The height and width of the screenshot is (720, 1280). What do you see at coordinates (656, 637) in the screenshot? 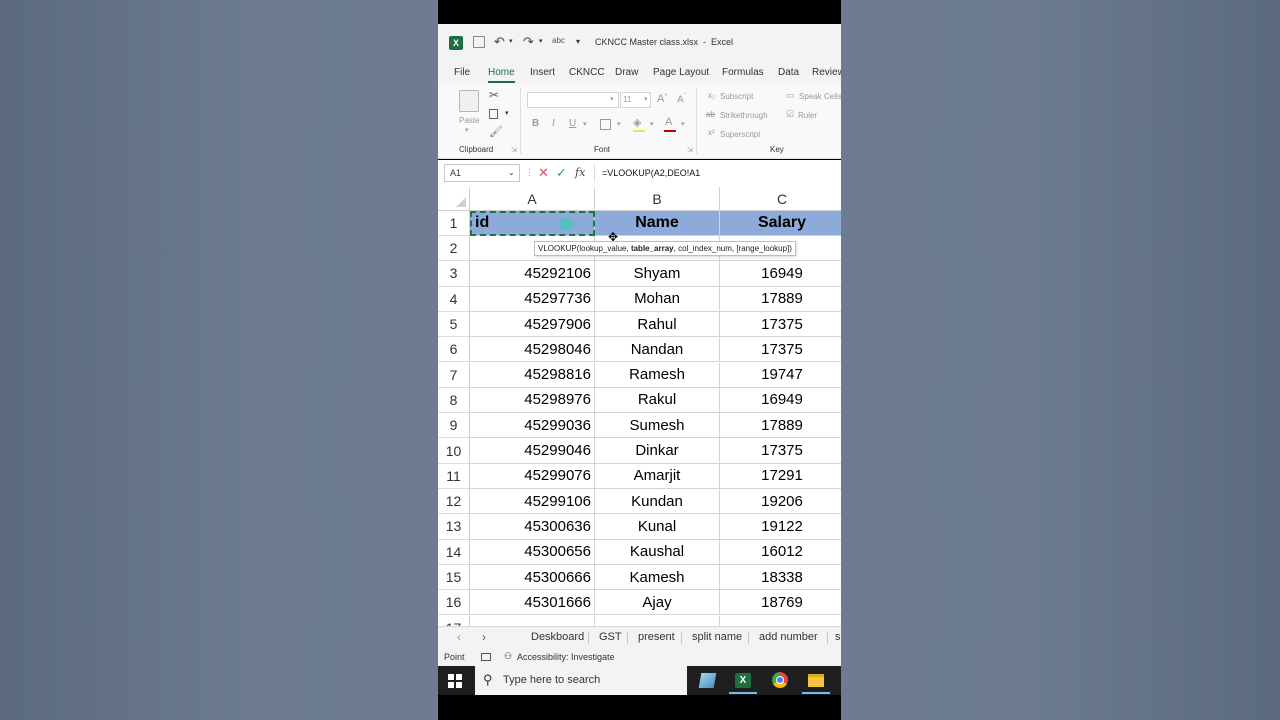
I see `sheet-tab-present: present` at bounding box center [656, 637].